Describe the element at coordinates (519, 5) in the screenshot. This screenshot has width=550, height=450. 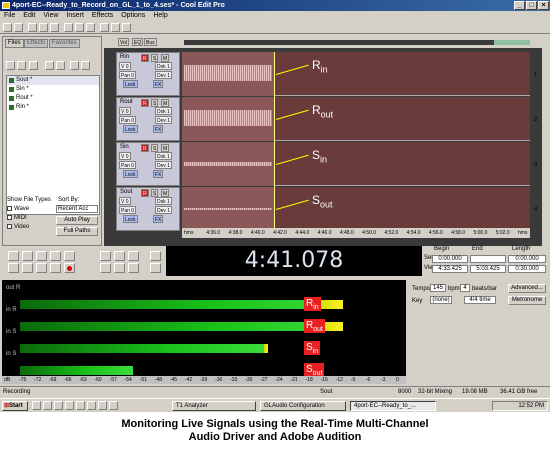
I see `minimize-button: _` at that location.